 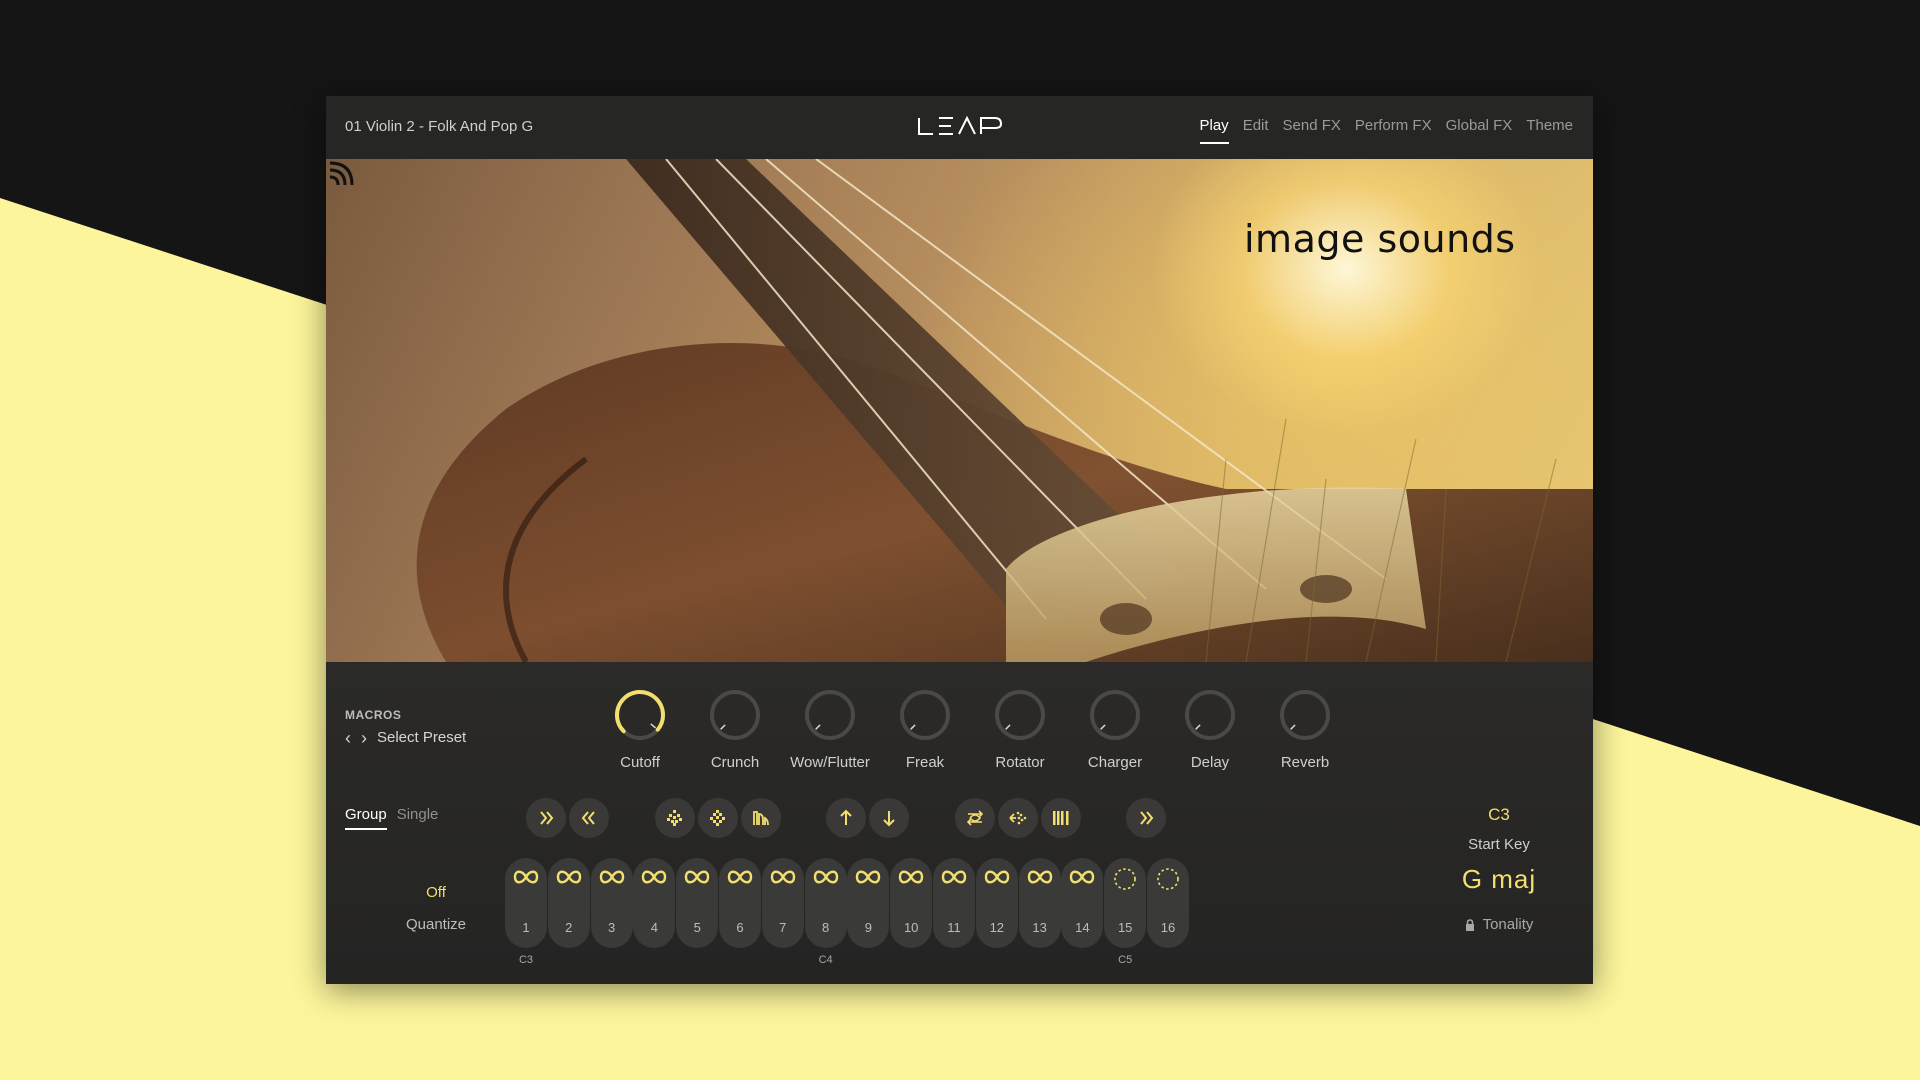 I want to click on knob-cutoff: Cutoff, so click(x=640, y=729).